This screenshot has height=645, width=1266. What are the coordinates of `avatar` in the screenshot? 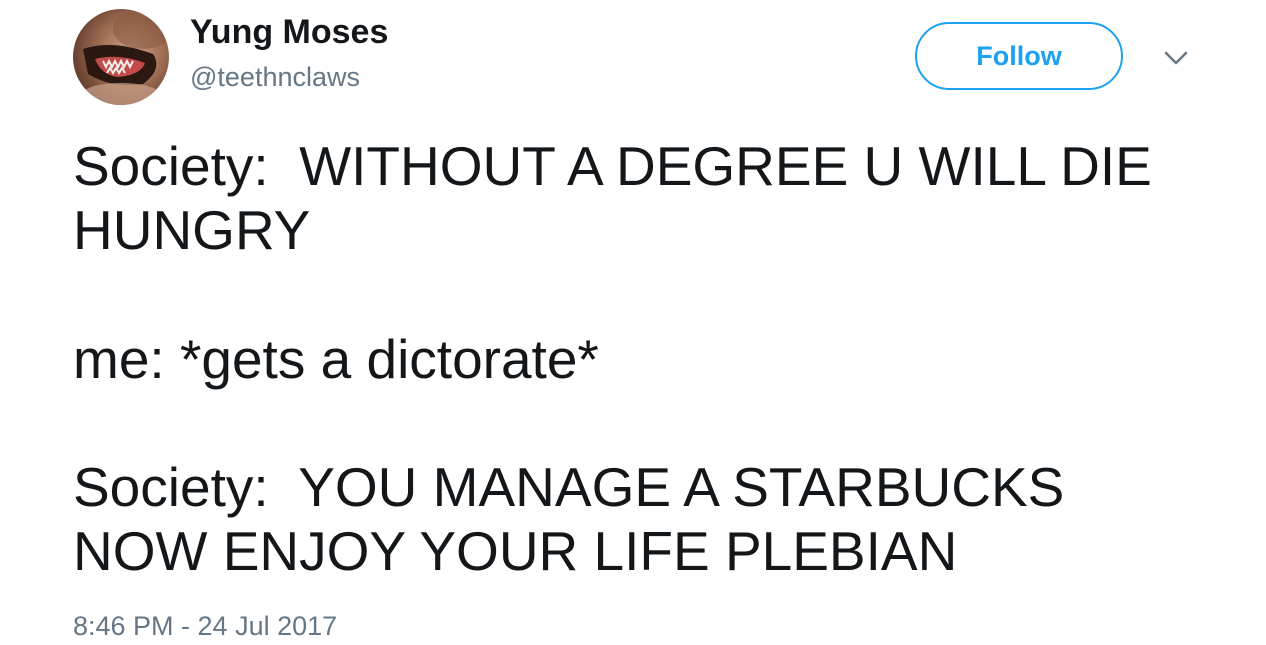 It's located at (121, 57).